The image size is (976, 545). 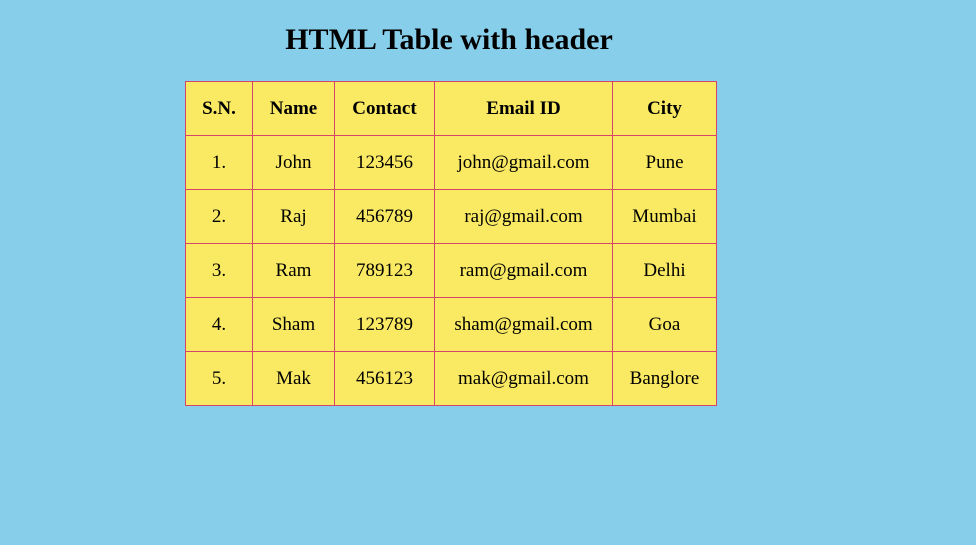 I want to click on header-email: Email ID, so click(x=523, y=108).